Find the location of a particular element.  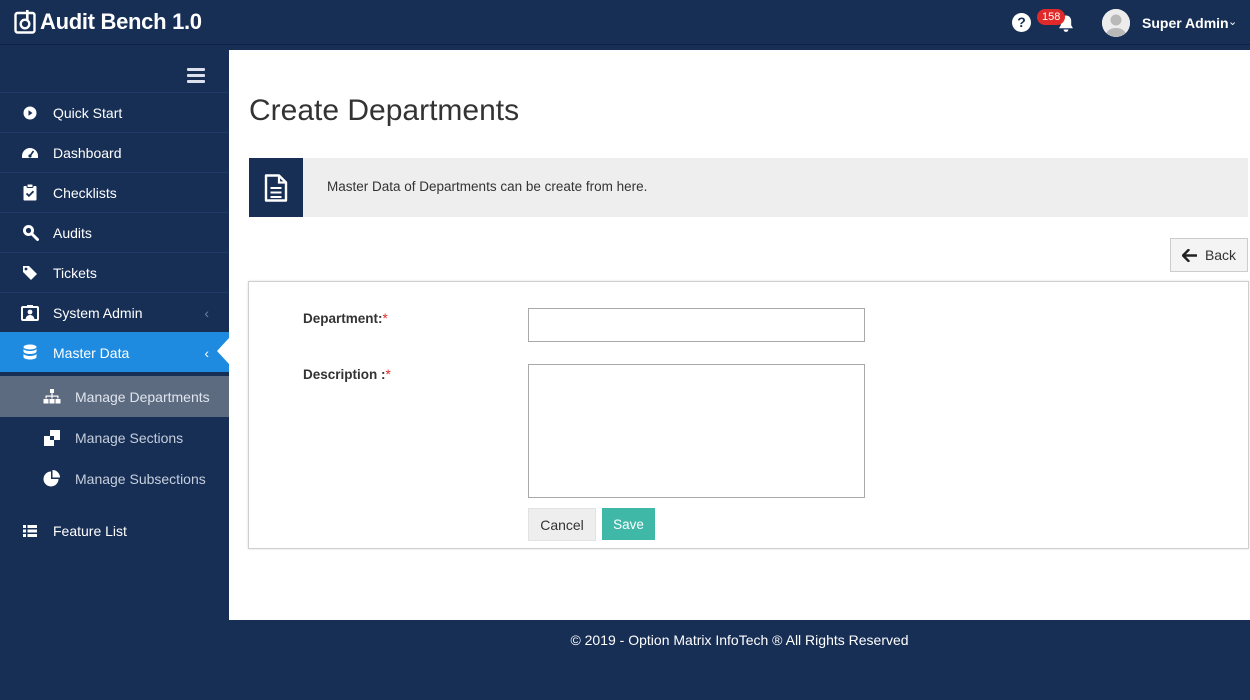

sidebar-item-label: Audits is located at coordinates (72, 232).